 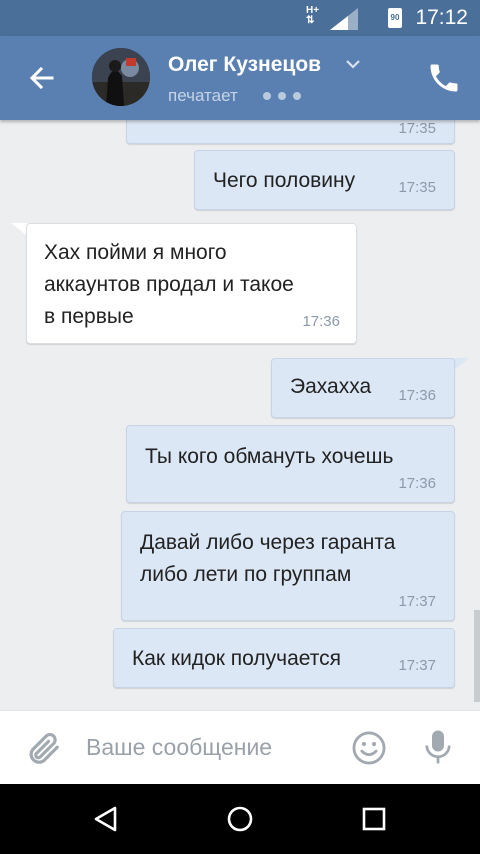 I want to click on chevron-down-icon, so click(x=353, y=64).